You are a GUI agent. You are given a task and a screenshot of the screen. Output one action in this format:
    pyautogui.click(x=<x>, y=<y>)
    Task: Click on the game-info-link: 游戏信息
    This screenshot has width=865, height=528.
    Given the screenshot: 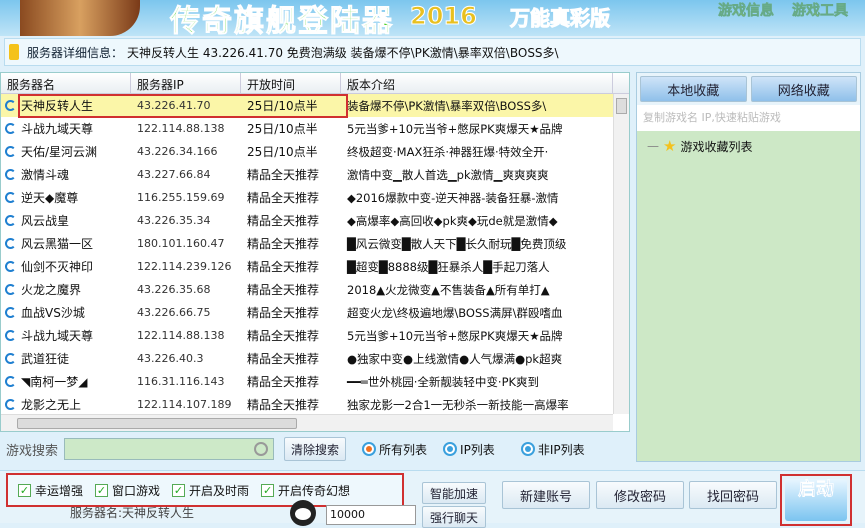 What is the action you would take?
    pyautogui.click(x=746, y=10)
    